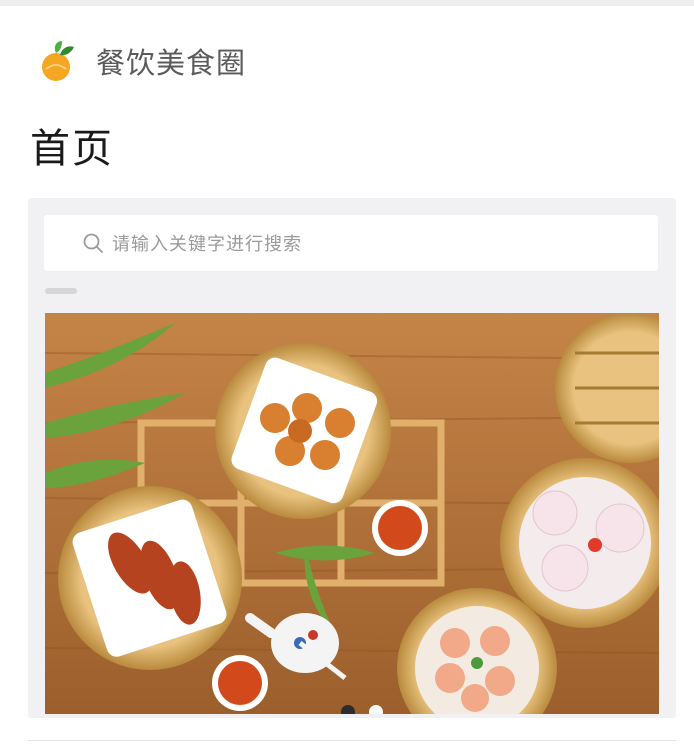  What do you see at coordinates (171, 63) in the screenshot?
I see `app-name: 餐饮美食圈` at bounding box center [171, 63].